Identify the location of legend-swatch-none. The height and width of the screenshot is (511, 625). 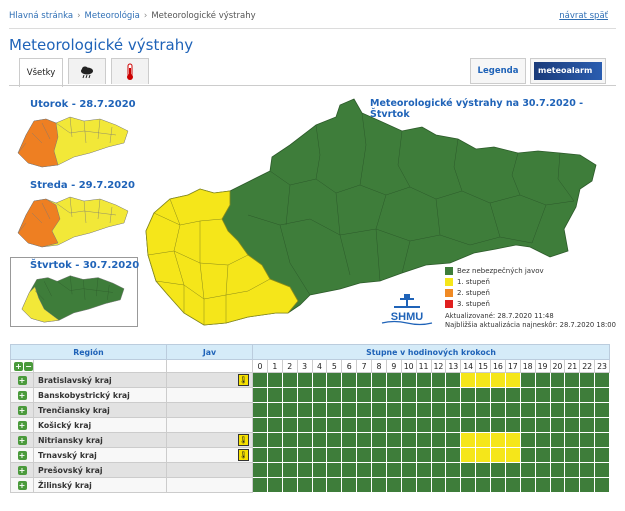
(449, 270).